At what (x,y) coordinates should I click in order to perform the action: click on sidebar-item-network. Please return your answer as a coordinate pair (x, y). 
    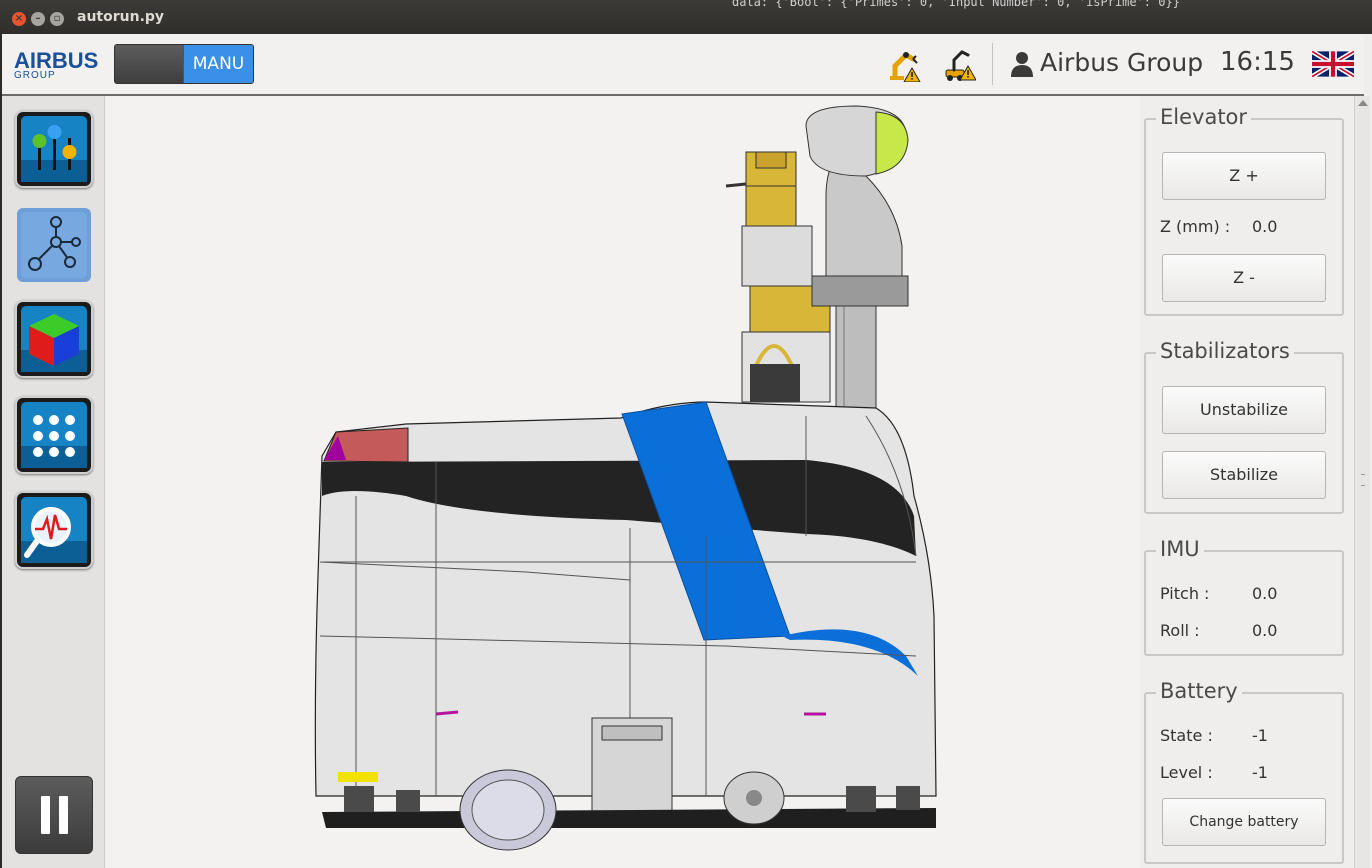
    Looking at the image, I should click on (54, 245).